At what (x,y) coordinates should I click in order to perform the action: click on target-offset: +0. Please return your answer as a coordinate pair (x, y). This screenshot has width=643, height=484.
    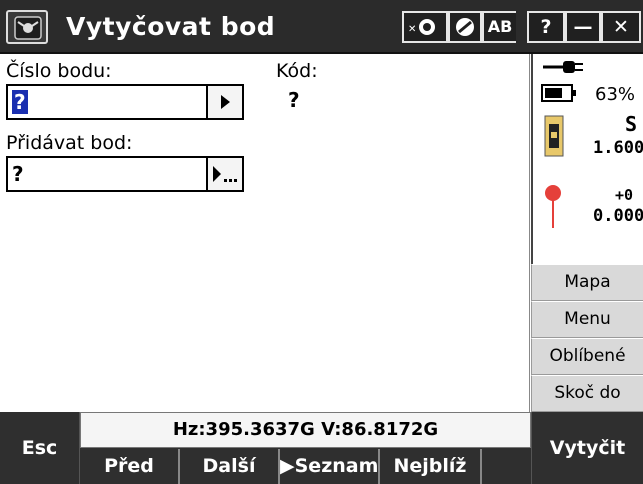
    Looking at the image, I should click on (624, 195).